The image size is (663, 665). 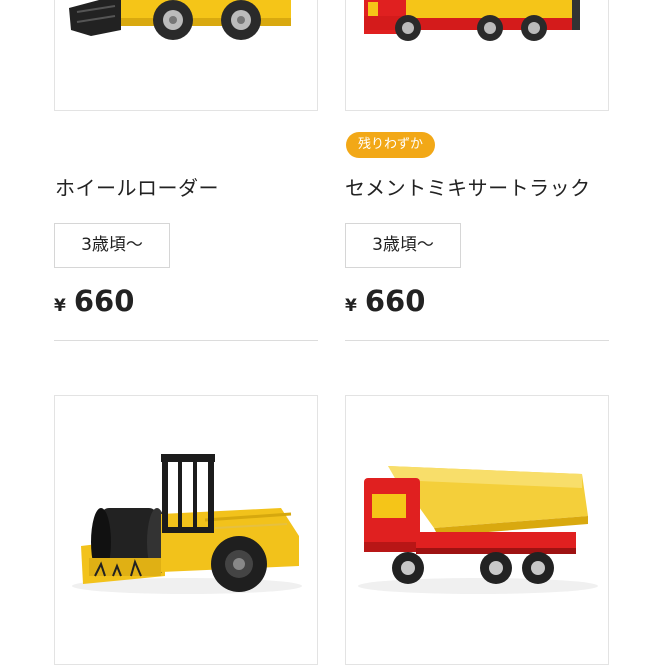 I want to click on road-roller-icon, so click(x=187, y=524).